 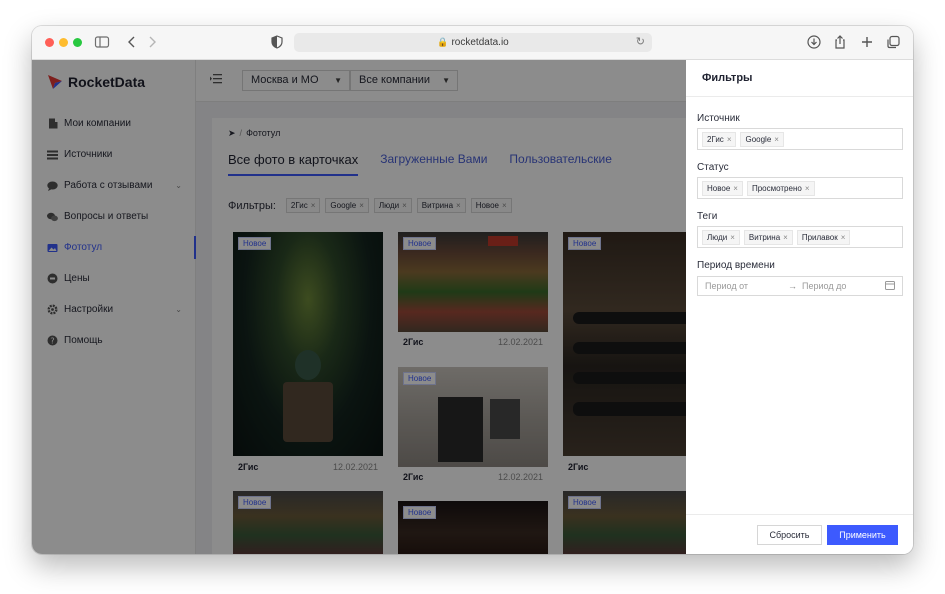 I want to click on tabs-overview-icon, so click(x=894, y=43).